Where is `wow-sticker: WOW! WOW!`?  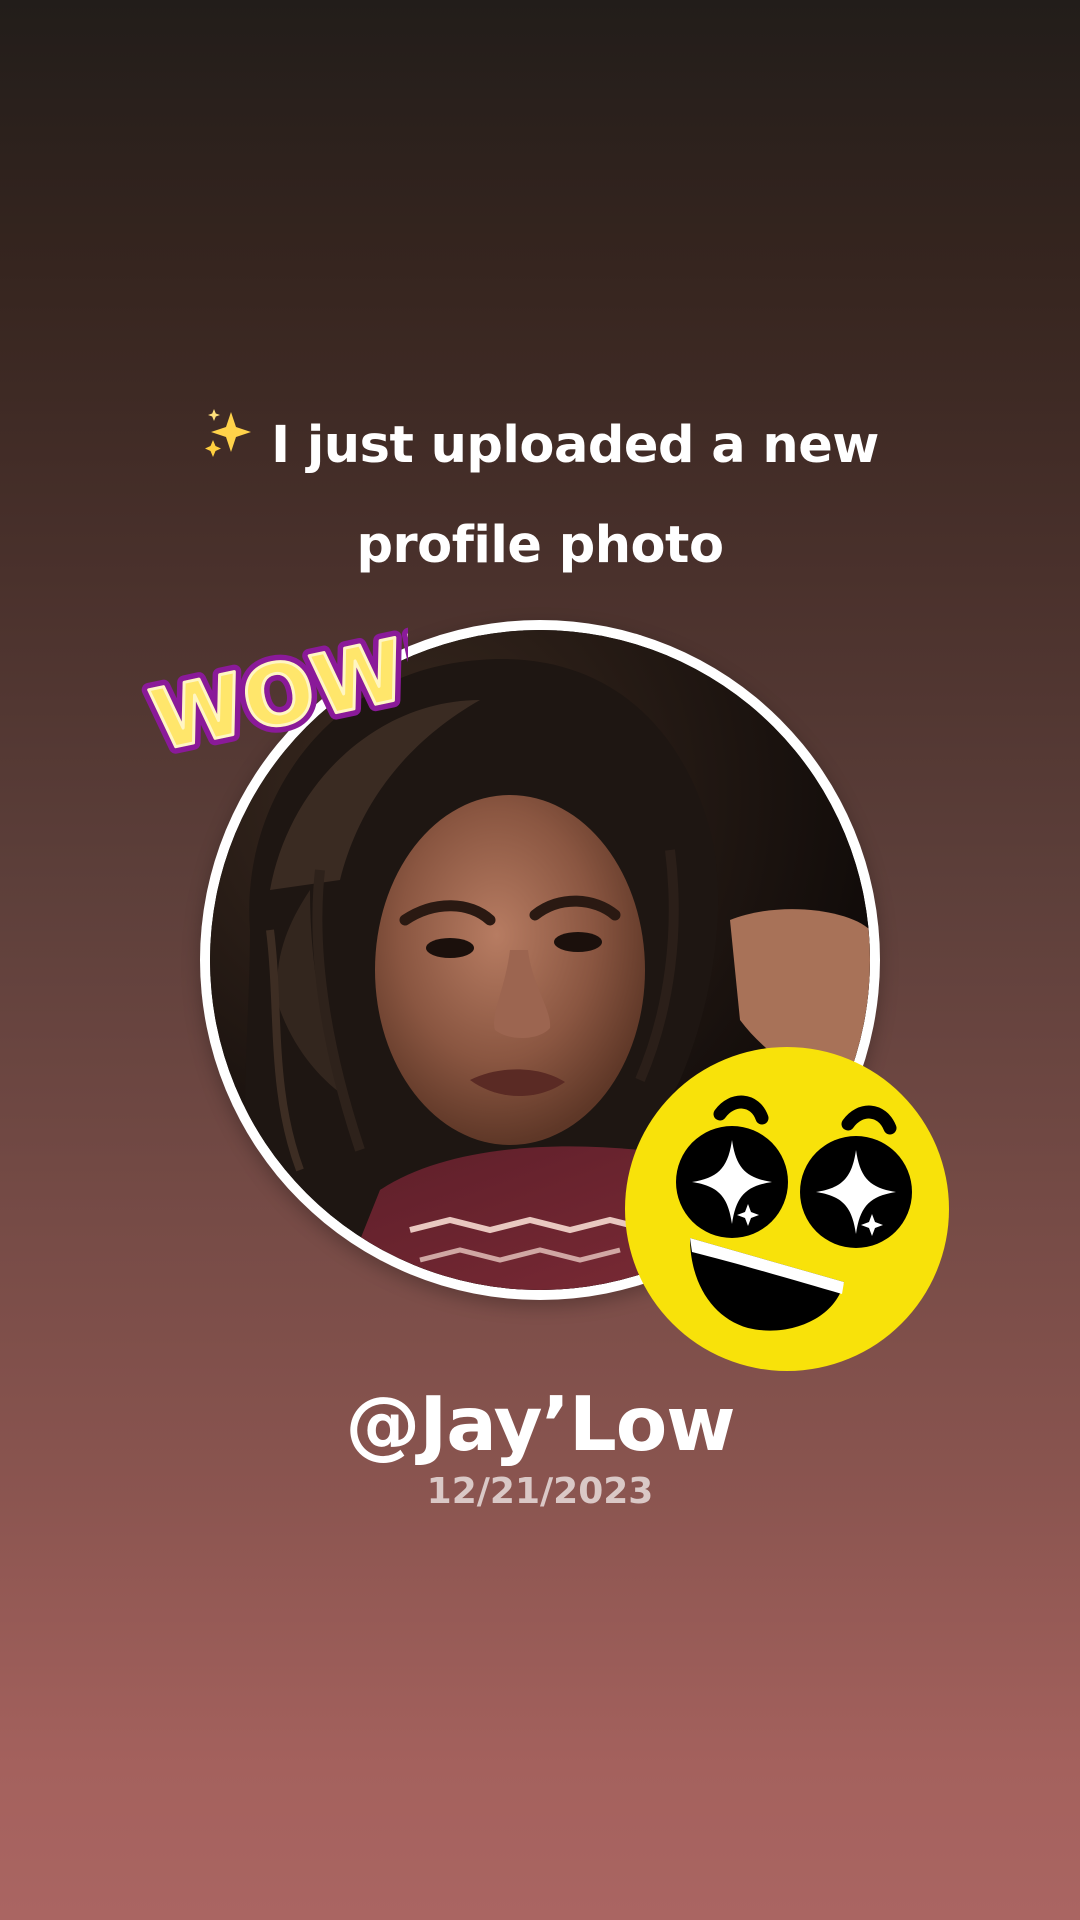
wow-sticker: WOW! WOW! is located at coordinates (293, 676).